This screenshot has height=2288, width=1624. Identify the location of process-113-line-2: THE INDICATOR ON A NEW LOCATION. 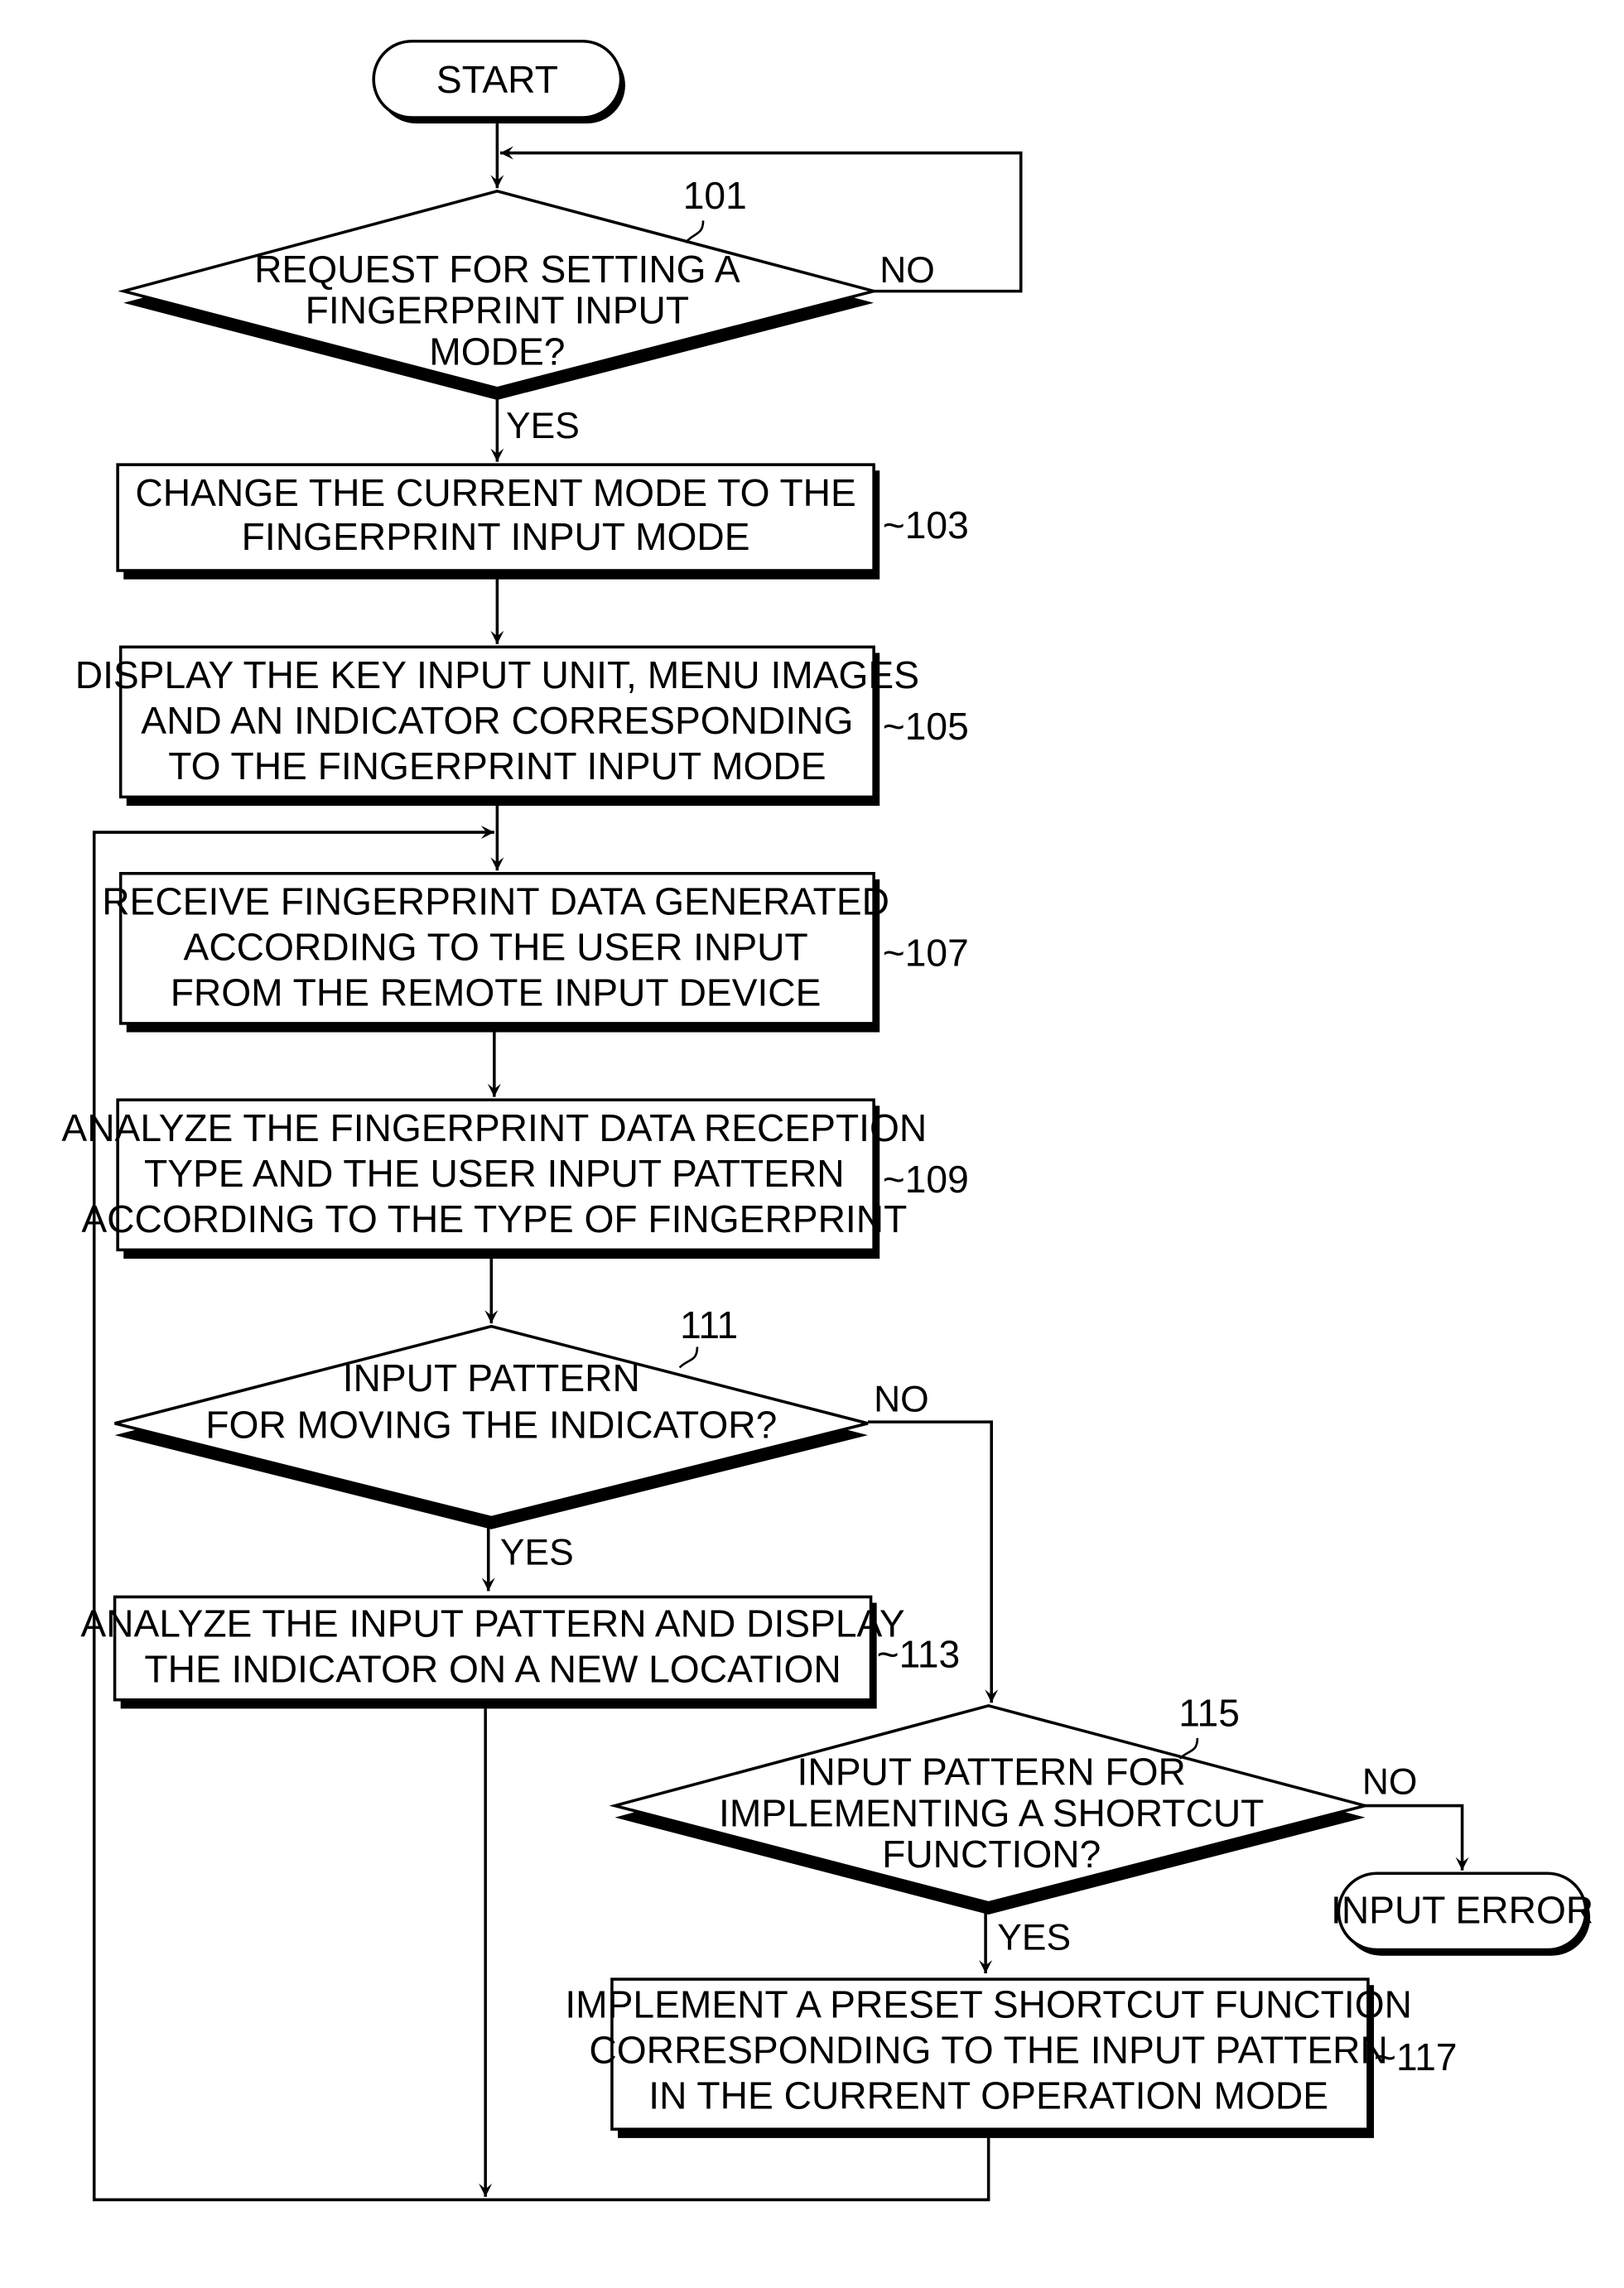
(492, 1669).